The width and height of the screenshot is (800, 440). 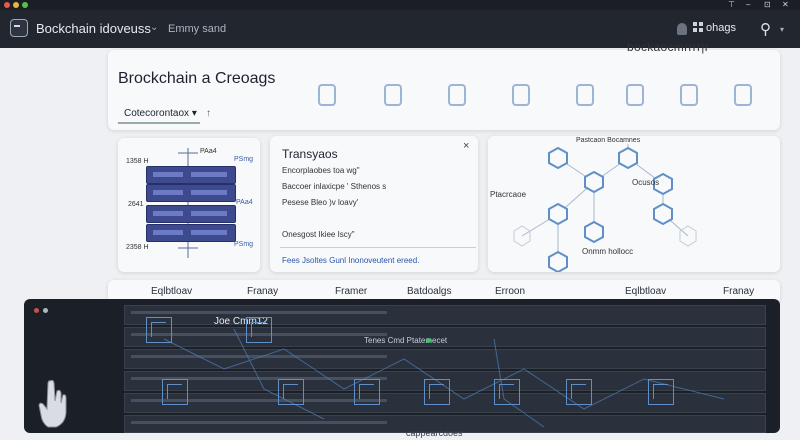 What do you see at coordinates (668, 47) in the screenshot?
I see `toolbar-title: bockaocmrrrr|r` at bounding box center [668, 47].